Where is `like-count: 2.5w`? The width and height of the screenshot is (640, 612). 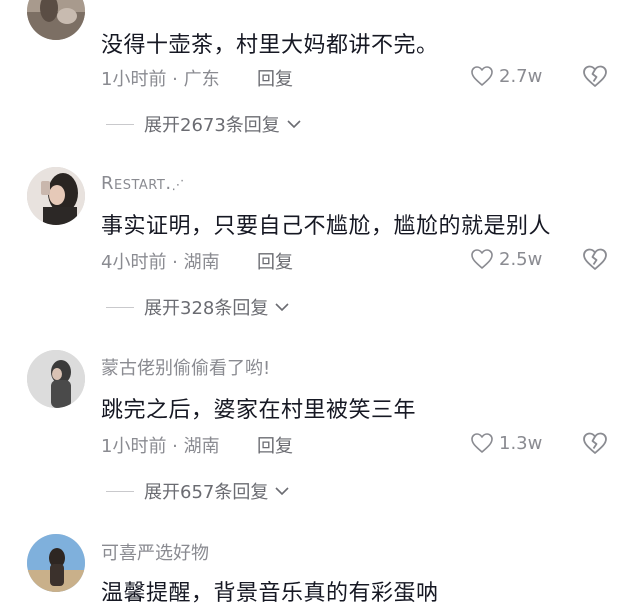
like-count: 2.5w is located at coordinates (521, 259).